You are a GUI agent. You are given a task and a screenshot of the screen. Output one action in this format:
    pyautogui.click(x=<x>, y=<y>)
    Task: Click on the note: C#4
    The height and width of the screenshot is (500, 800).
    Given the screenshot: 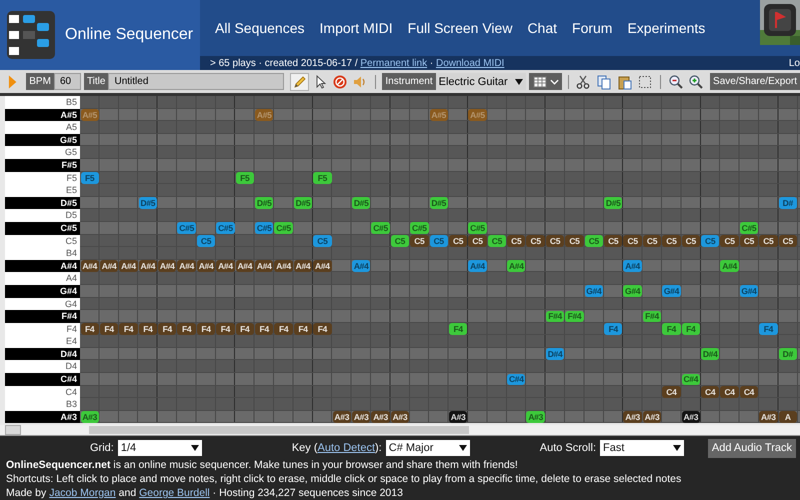 What is the action you would take?
    pyautogui.click(x=691, y=380)
    